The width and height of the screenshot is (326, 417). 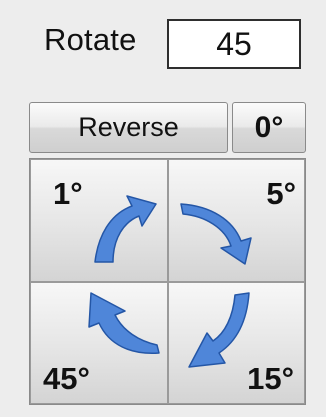 What do you see at coordinates (269, 127) in the screenshot?
I see `reset-zero-button: 0°` at bounding box center [269, 127].